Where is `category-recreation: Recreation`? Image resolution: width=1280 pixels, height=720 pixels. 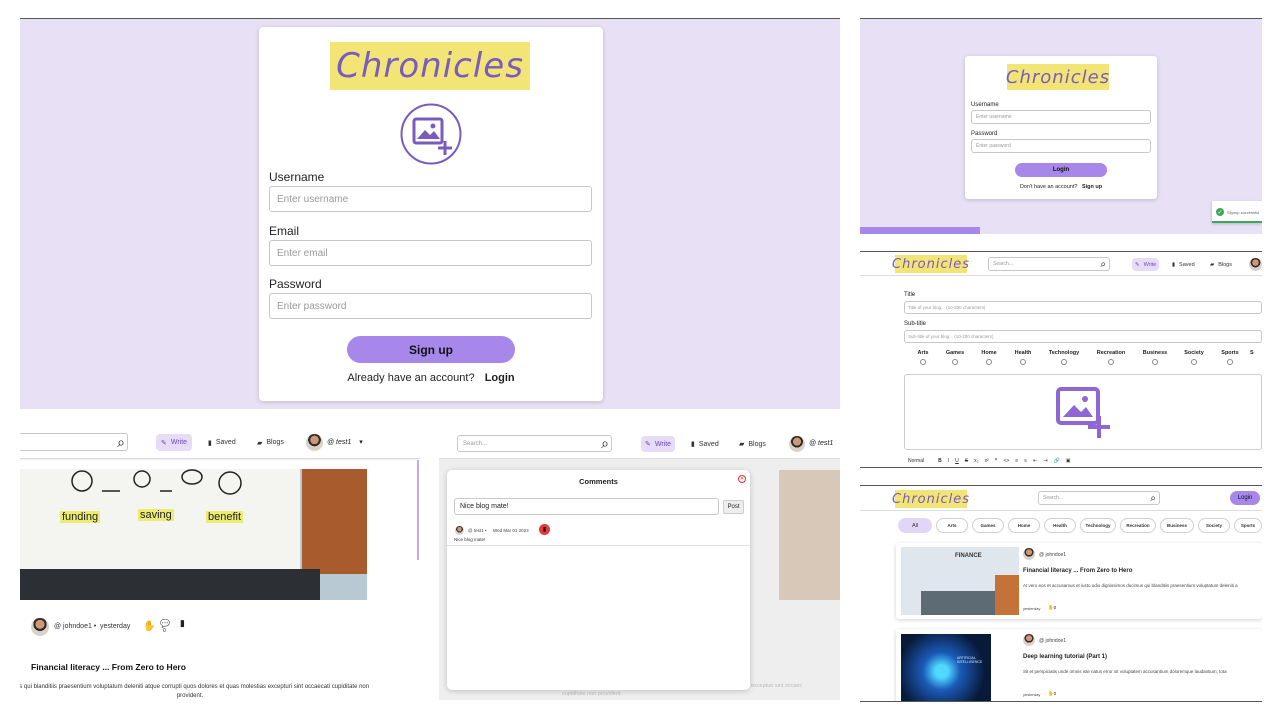
category-recreation: Recreation is located at coordinates (1111, 357).